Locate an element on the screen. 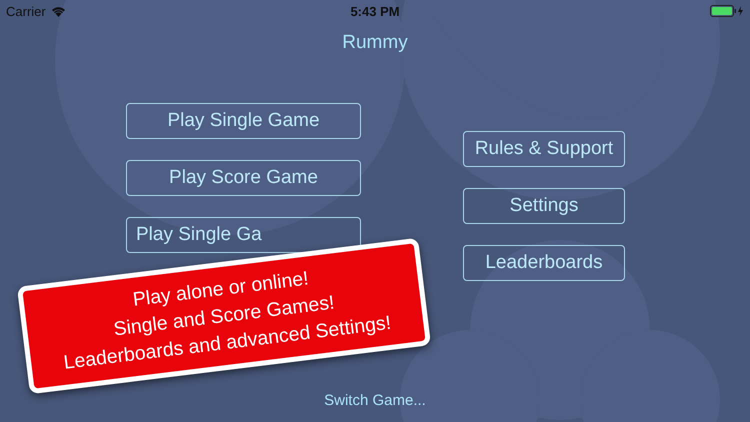 This screenshot has height=422, width=750. menu-button: Settings is located at coordinates (544, 206).